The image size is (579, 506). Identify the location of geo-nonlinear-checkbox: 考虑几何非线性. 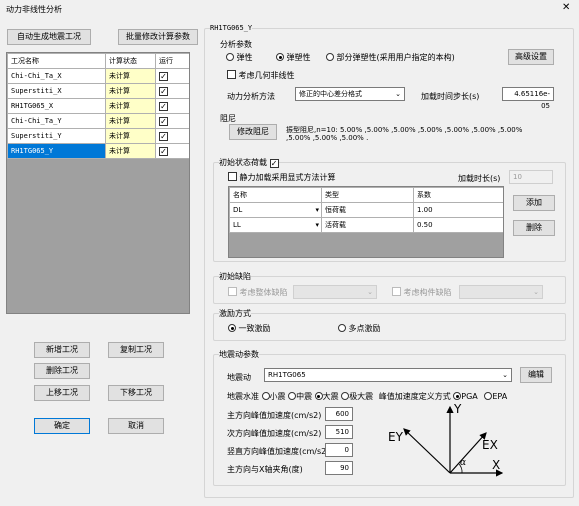
(261, 75).